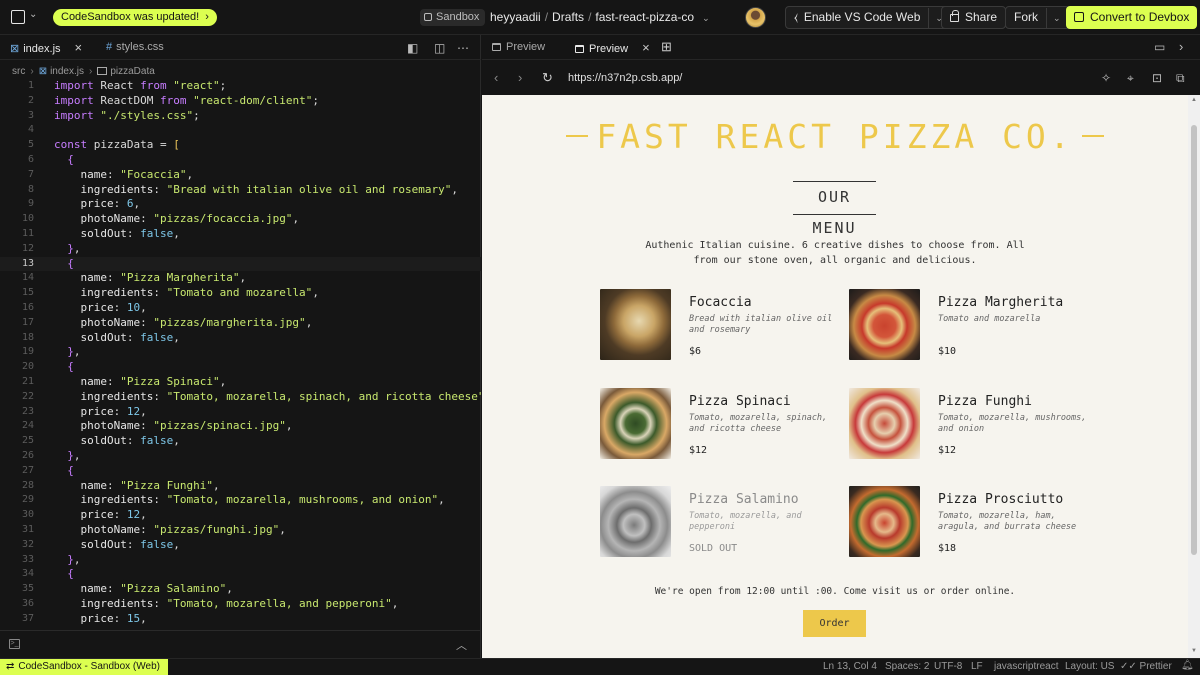 Image resolution: width=1200 pixels, height=675 pixels. I want to click on code-line: 34 {, so click(240, 574).